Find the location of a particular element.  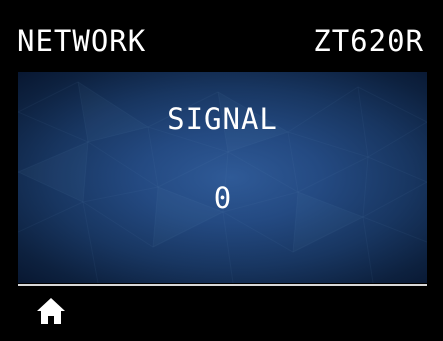

setting-label: SIGNAL is located at coordinates (222, 119).